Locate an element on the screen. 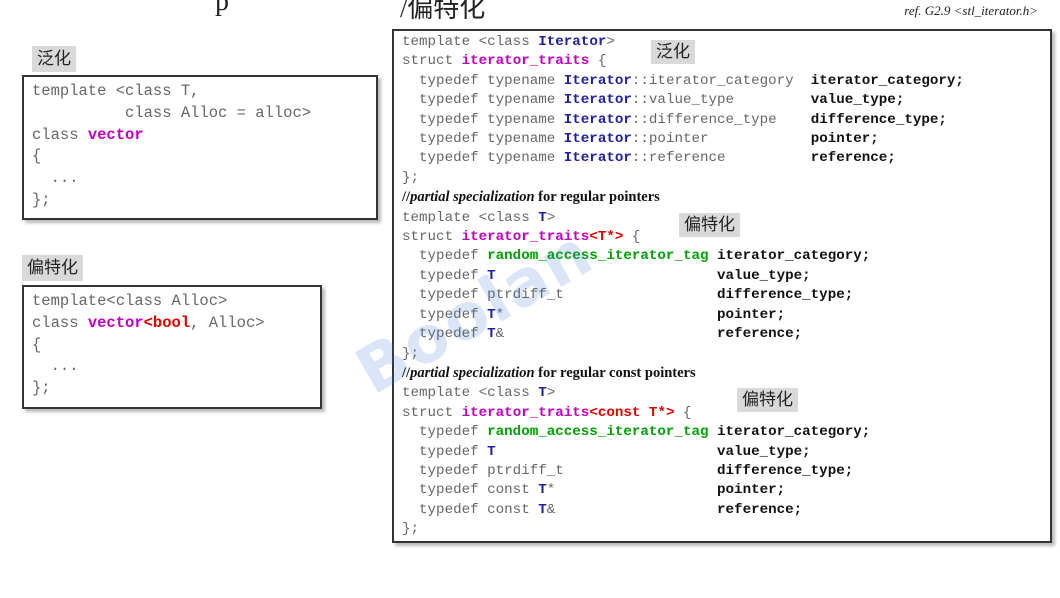 The width and height of the screenshot is (1060, 598). code-token: ::reference is located at coordinates (721, 158).